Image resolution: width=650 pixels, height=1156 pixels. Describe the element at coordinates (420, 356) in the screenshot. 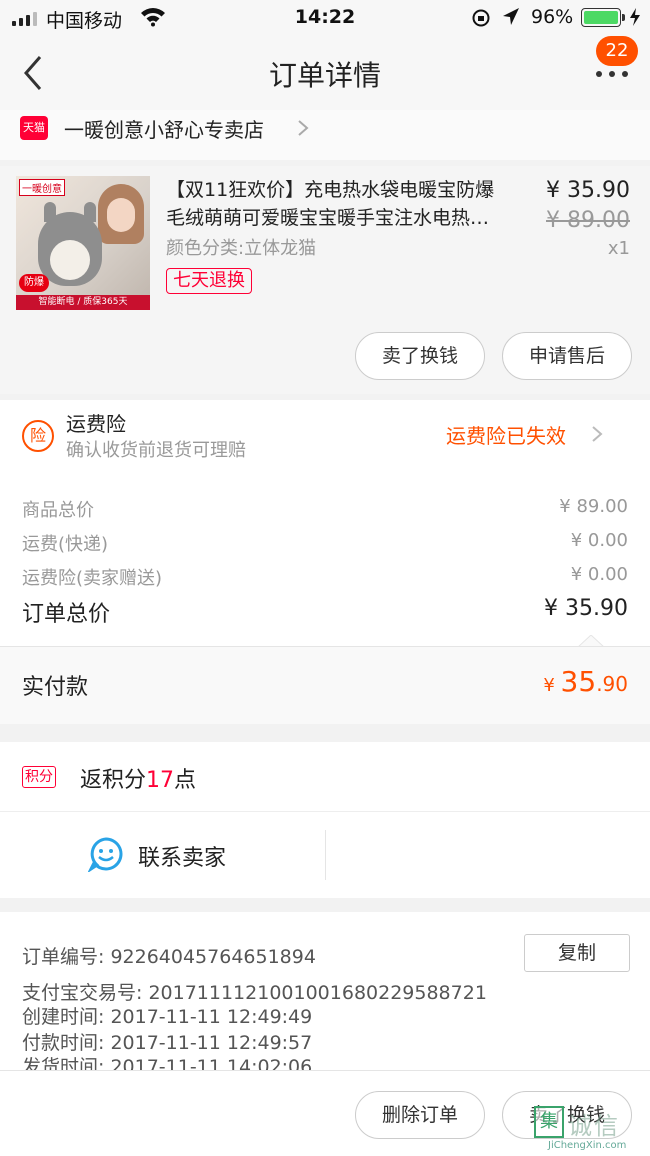

I see `sell-for-cash-button: 卖了换钱` at that location.